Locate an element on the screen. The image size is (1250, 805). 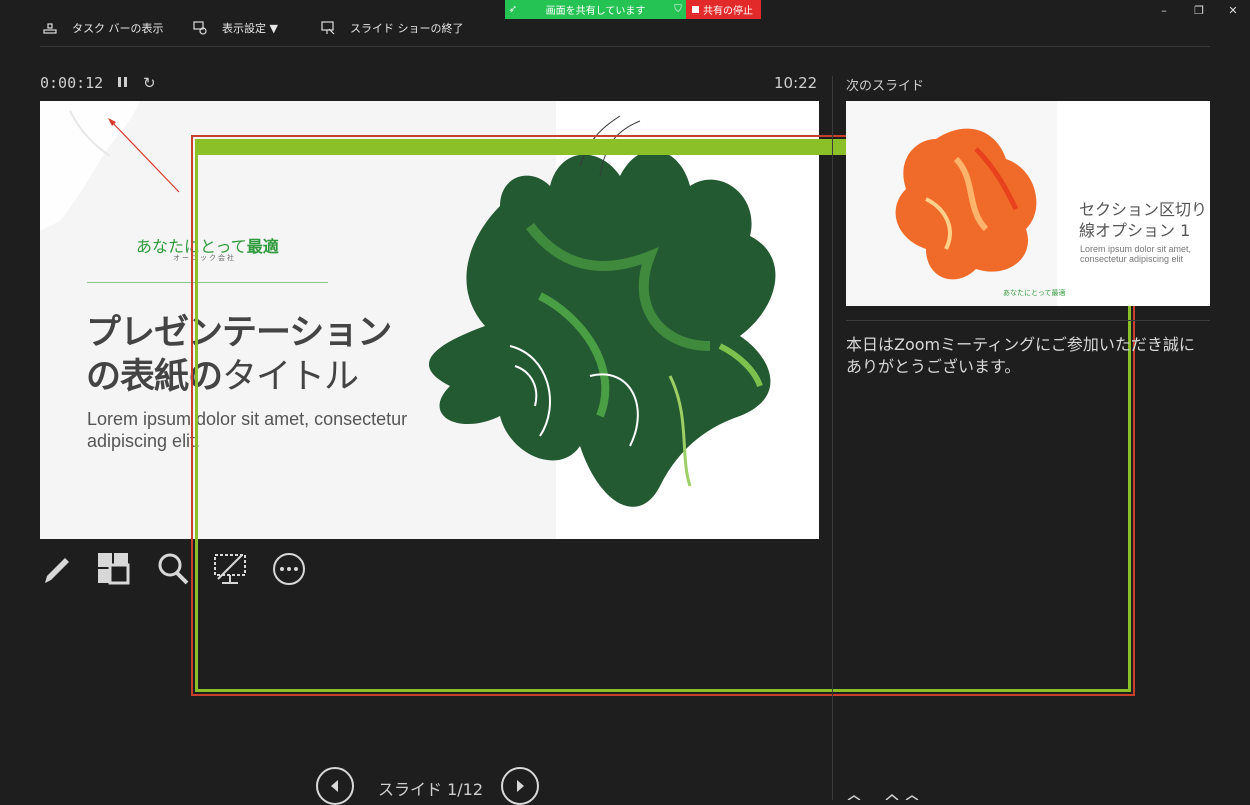
next-slide-label: 次のスライド is located at coordinates (885, 86).